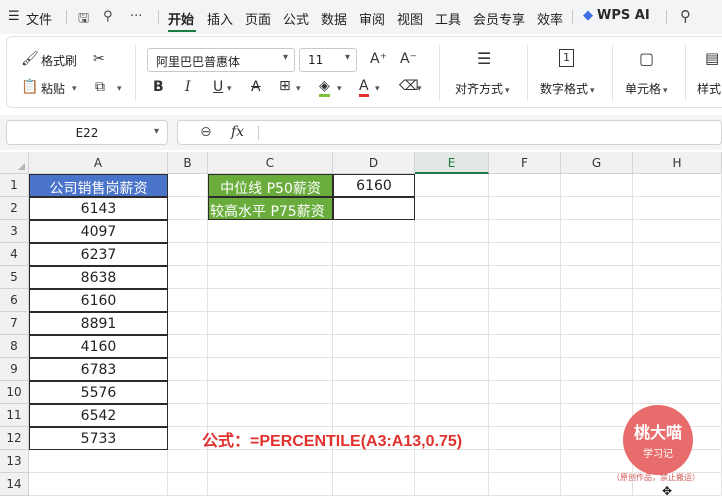 The width and height of the screenshot is (722, 497). What do you see at coordinates (376, 87) in the screenshot?
I see `font-color-caret-icon: ▾` at bounding box center [376, 87].